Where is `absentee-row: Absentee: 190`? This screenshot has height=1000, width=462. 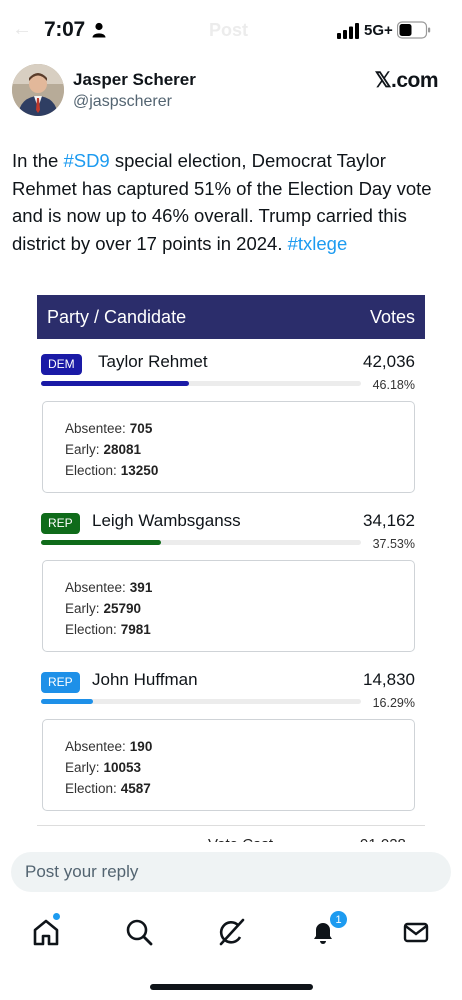
absentee-row: Absentee: 190 is located at coordinates (239, 746).